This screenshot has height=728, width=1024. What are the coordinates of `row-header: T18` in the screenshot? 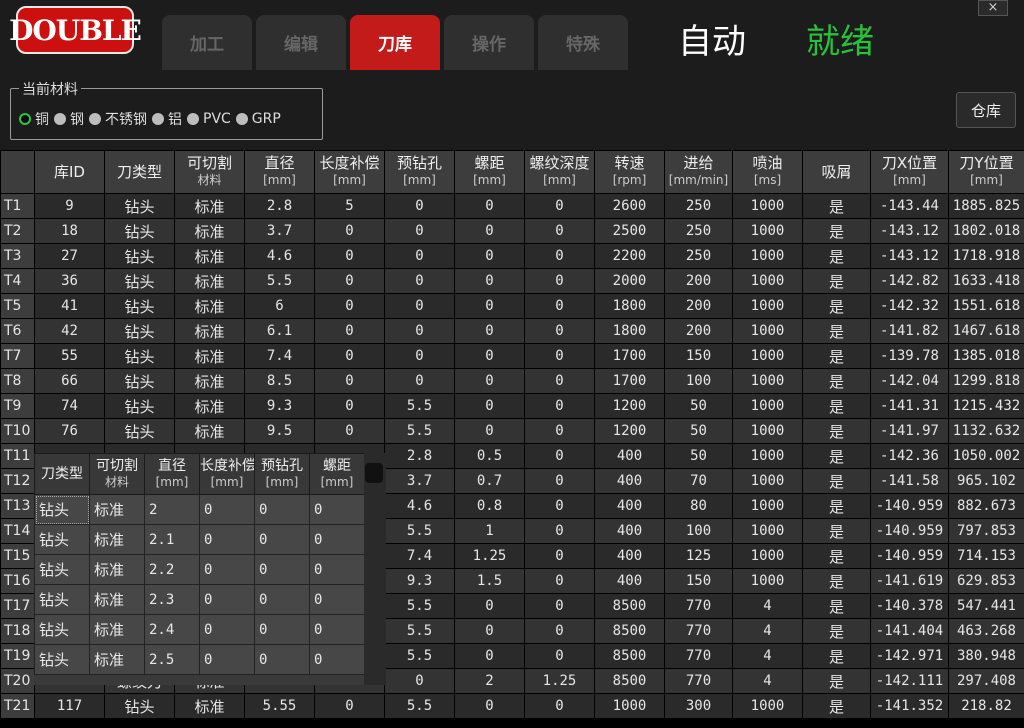 It's located at (17, 631).